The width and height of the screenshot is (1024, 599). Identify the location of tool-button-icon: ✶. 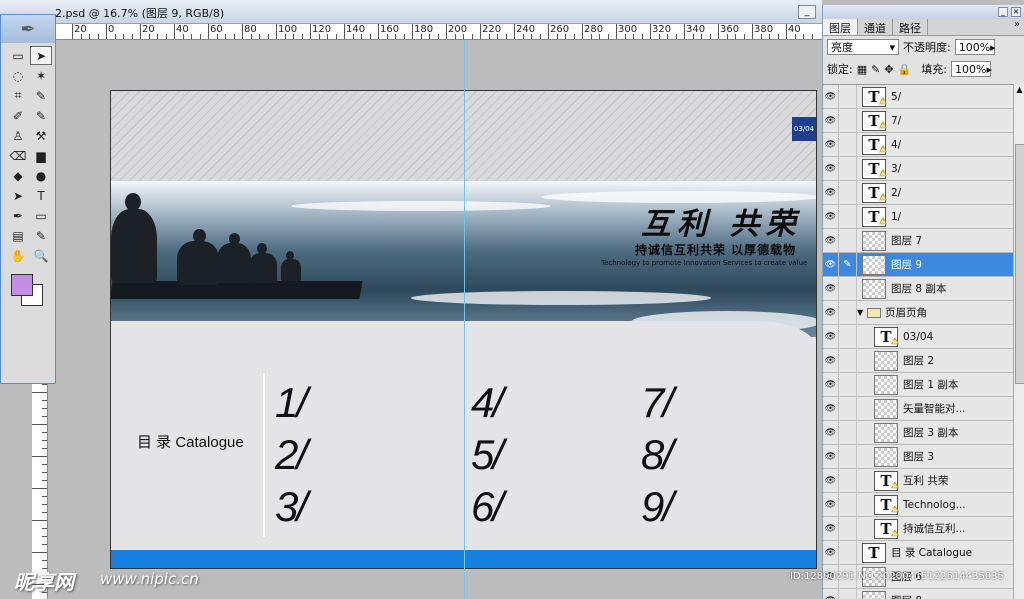
(41, 75).